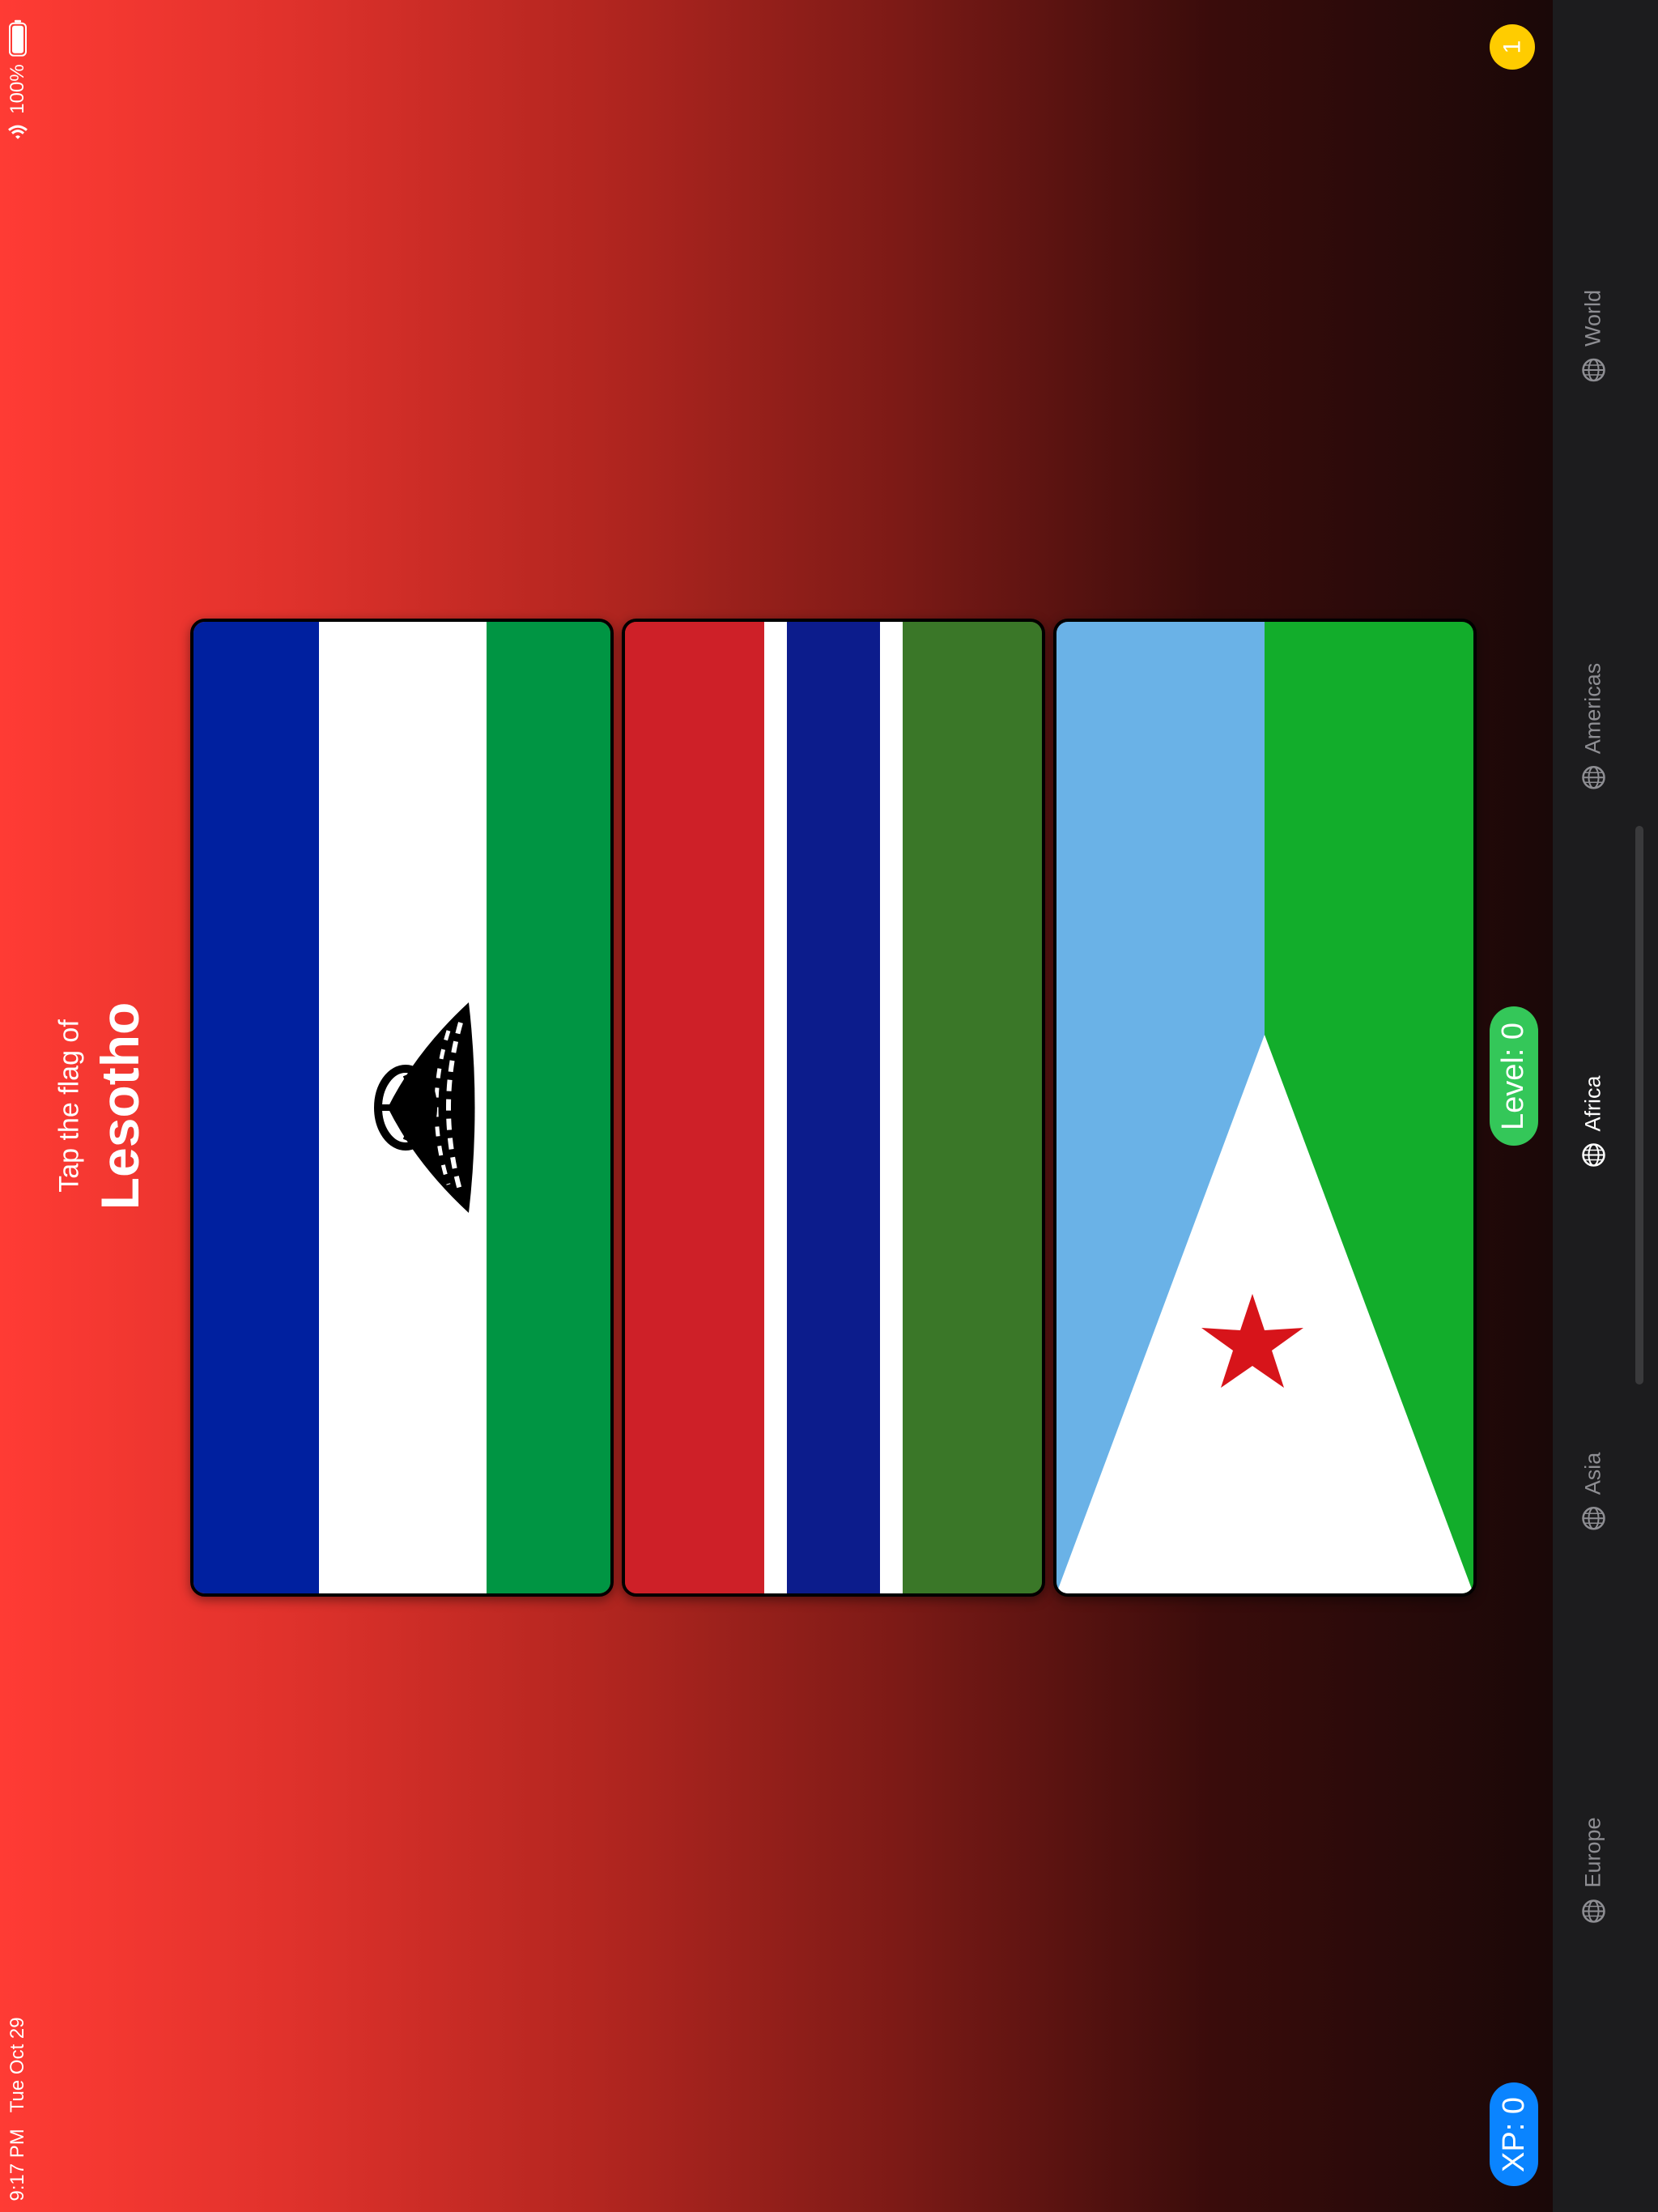  I want to click on xp-badge: XP: 0, so click(1514, 2134).